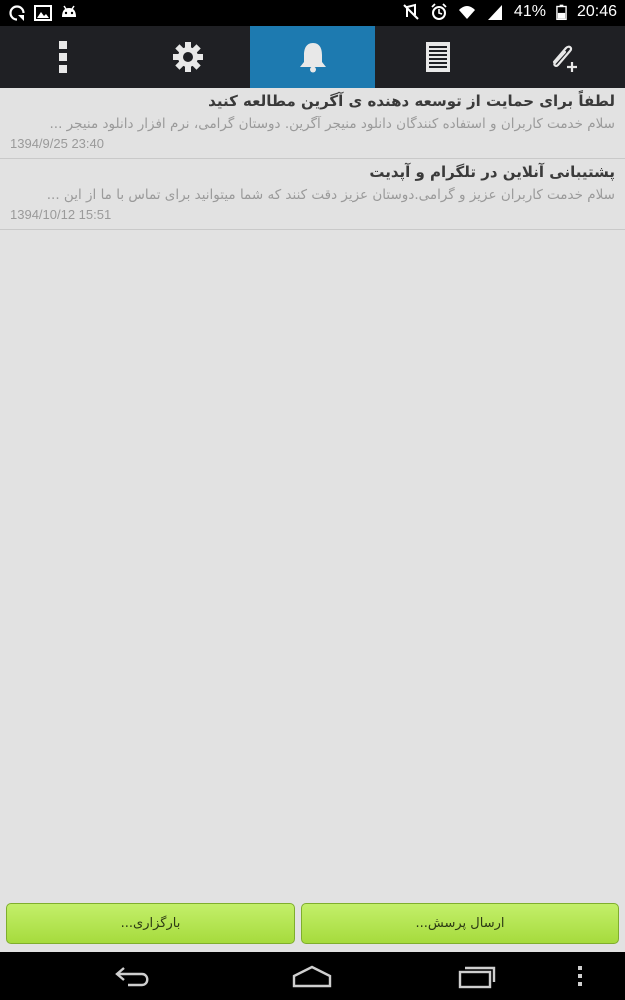 The height and width of the screenshot is (1000, 625). I want to click on sync-icon, so click(17, 13).